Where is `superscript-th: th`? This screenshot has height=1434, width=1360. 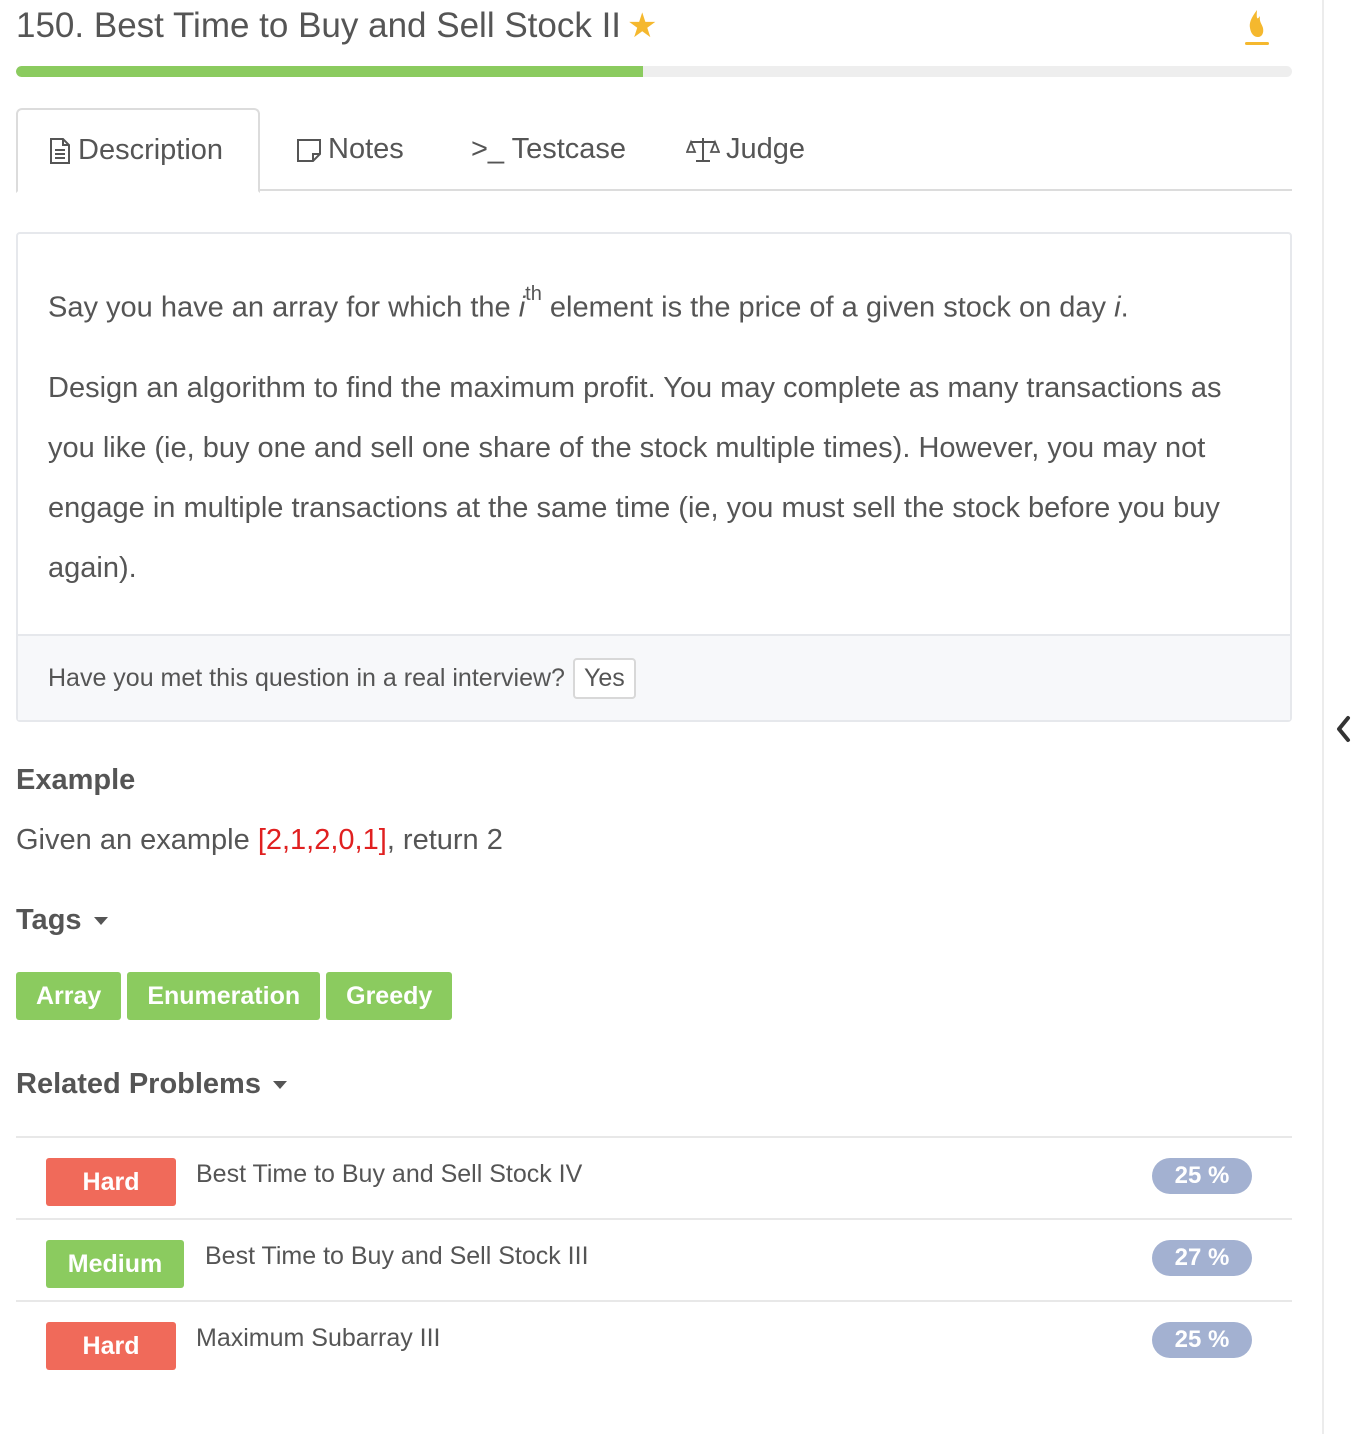 superscript-th: th is located at coordinates (533, 294).